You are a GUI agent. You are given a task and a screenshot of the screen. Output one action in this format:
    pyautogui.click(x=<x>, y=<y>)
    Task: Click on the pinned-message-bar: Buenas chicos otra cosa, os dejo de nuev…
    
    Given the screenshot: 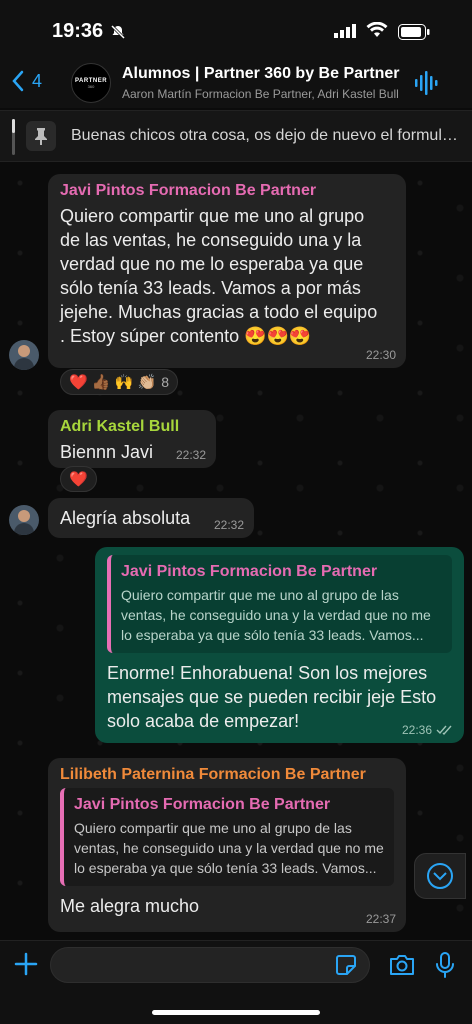 What is the action you would take?
    pyautogui.click(x=236, y=136)
    